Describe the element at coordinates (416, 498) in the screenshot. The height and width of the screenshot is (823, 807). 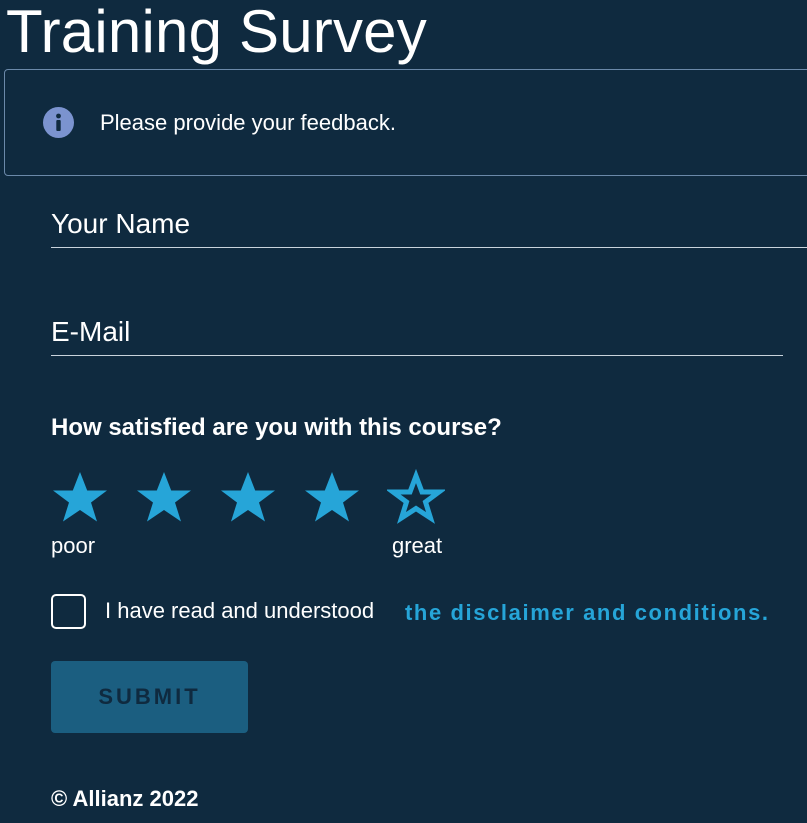
I see `star-icon-empty` at that location.